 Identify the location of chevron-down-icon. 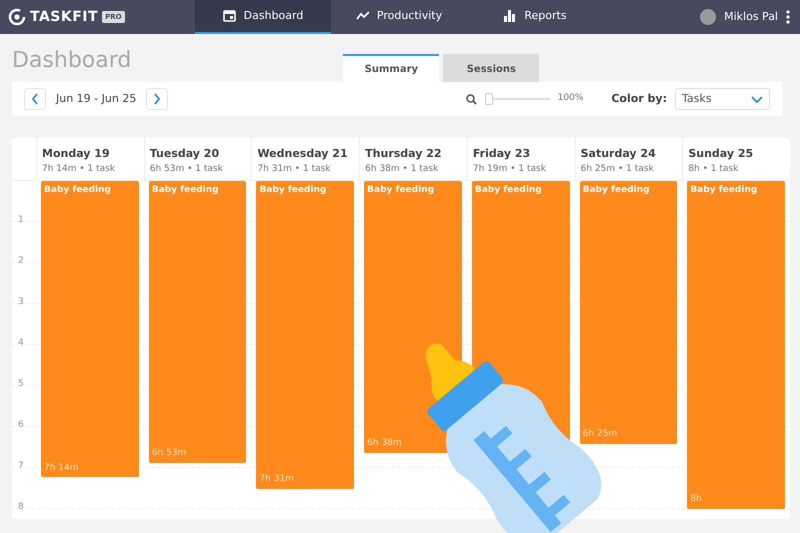
(757, 99).